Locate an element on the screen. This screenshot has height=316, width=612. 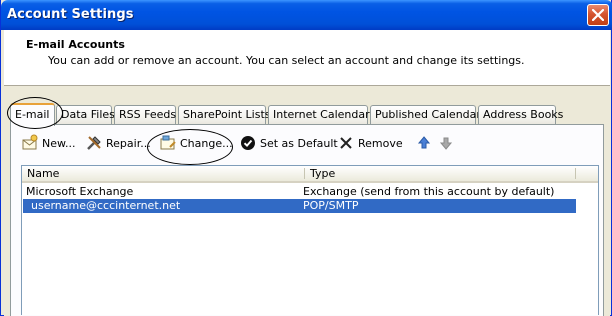
column-header-type: Type is located at coordinates (440, 173).